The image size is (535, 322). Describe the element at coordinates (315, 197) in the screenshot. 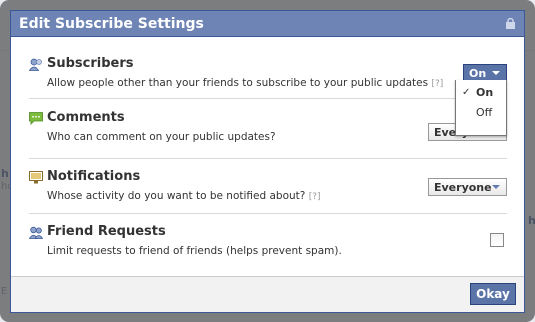

I see `notifications-help-link: [?]` at that location.